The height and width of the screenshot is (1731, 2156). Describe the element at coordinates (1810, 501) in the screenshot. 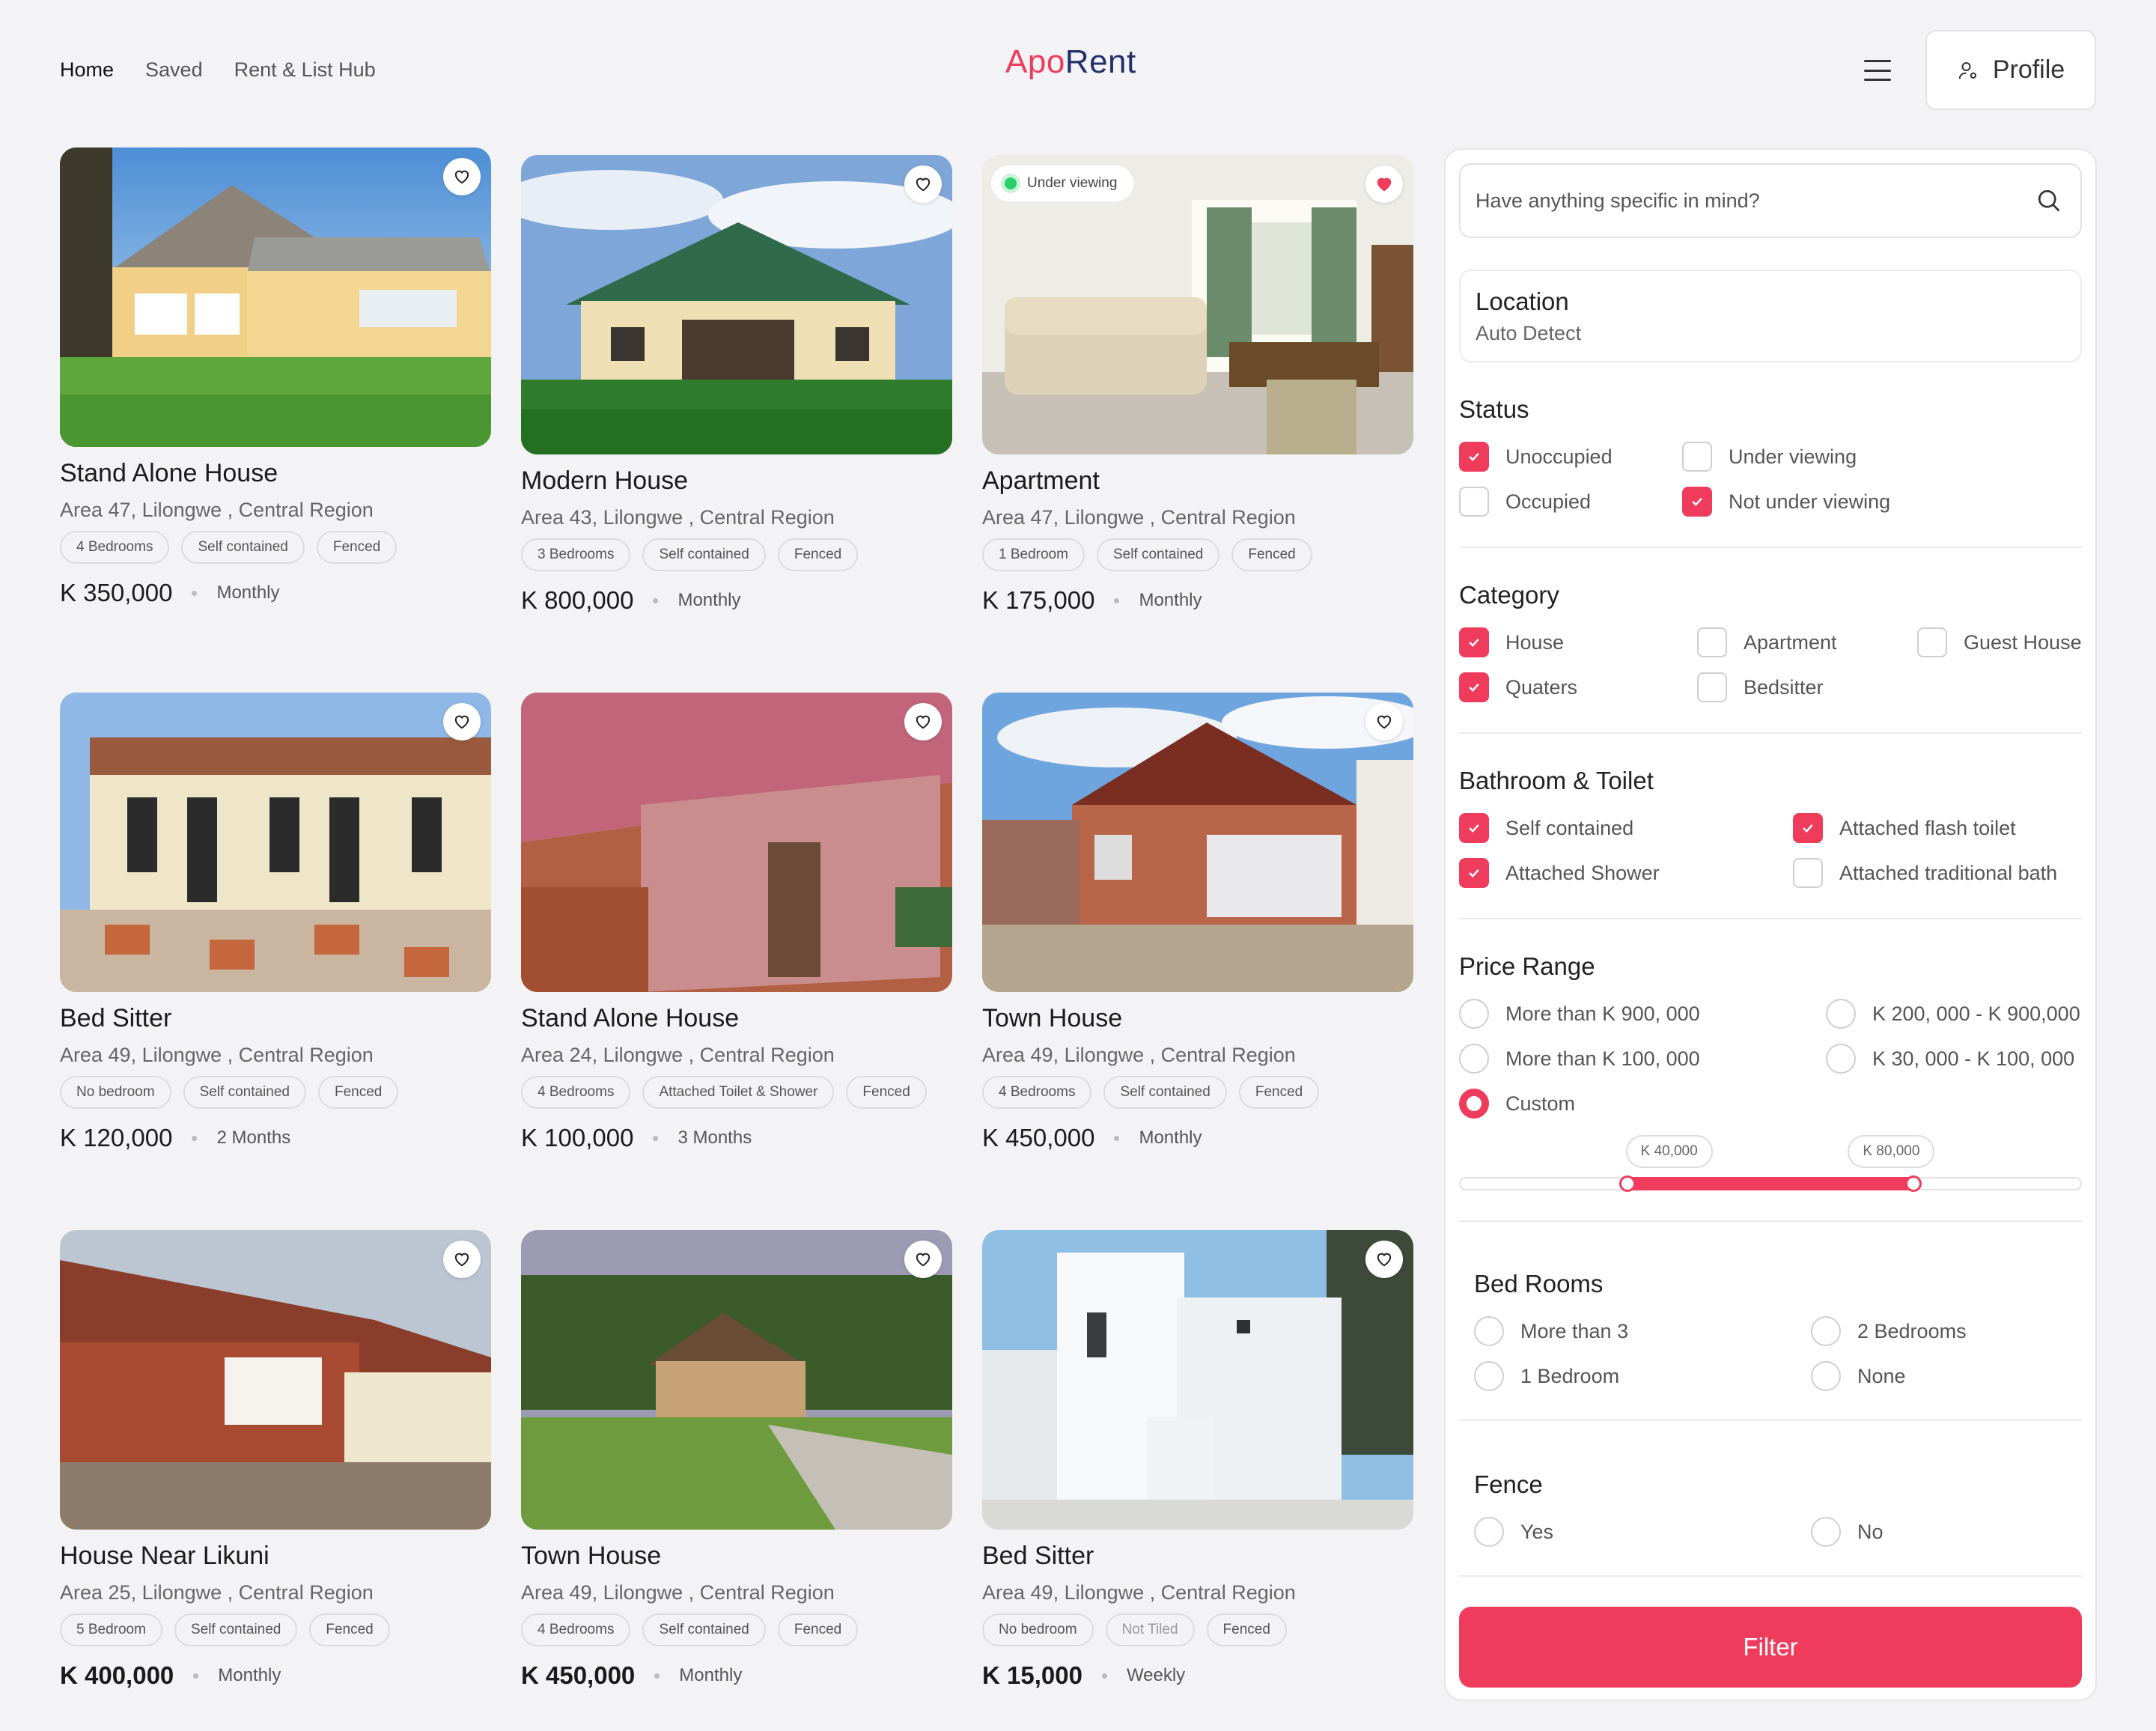

I see `option-label: Not under viewing` at that location.